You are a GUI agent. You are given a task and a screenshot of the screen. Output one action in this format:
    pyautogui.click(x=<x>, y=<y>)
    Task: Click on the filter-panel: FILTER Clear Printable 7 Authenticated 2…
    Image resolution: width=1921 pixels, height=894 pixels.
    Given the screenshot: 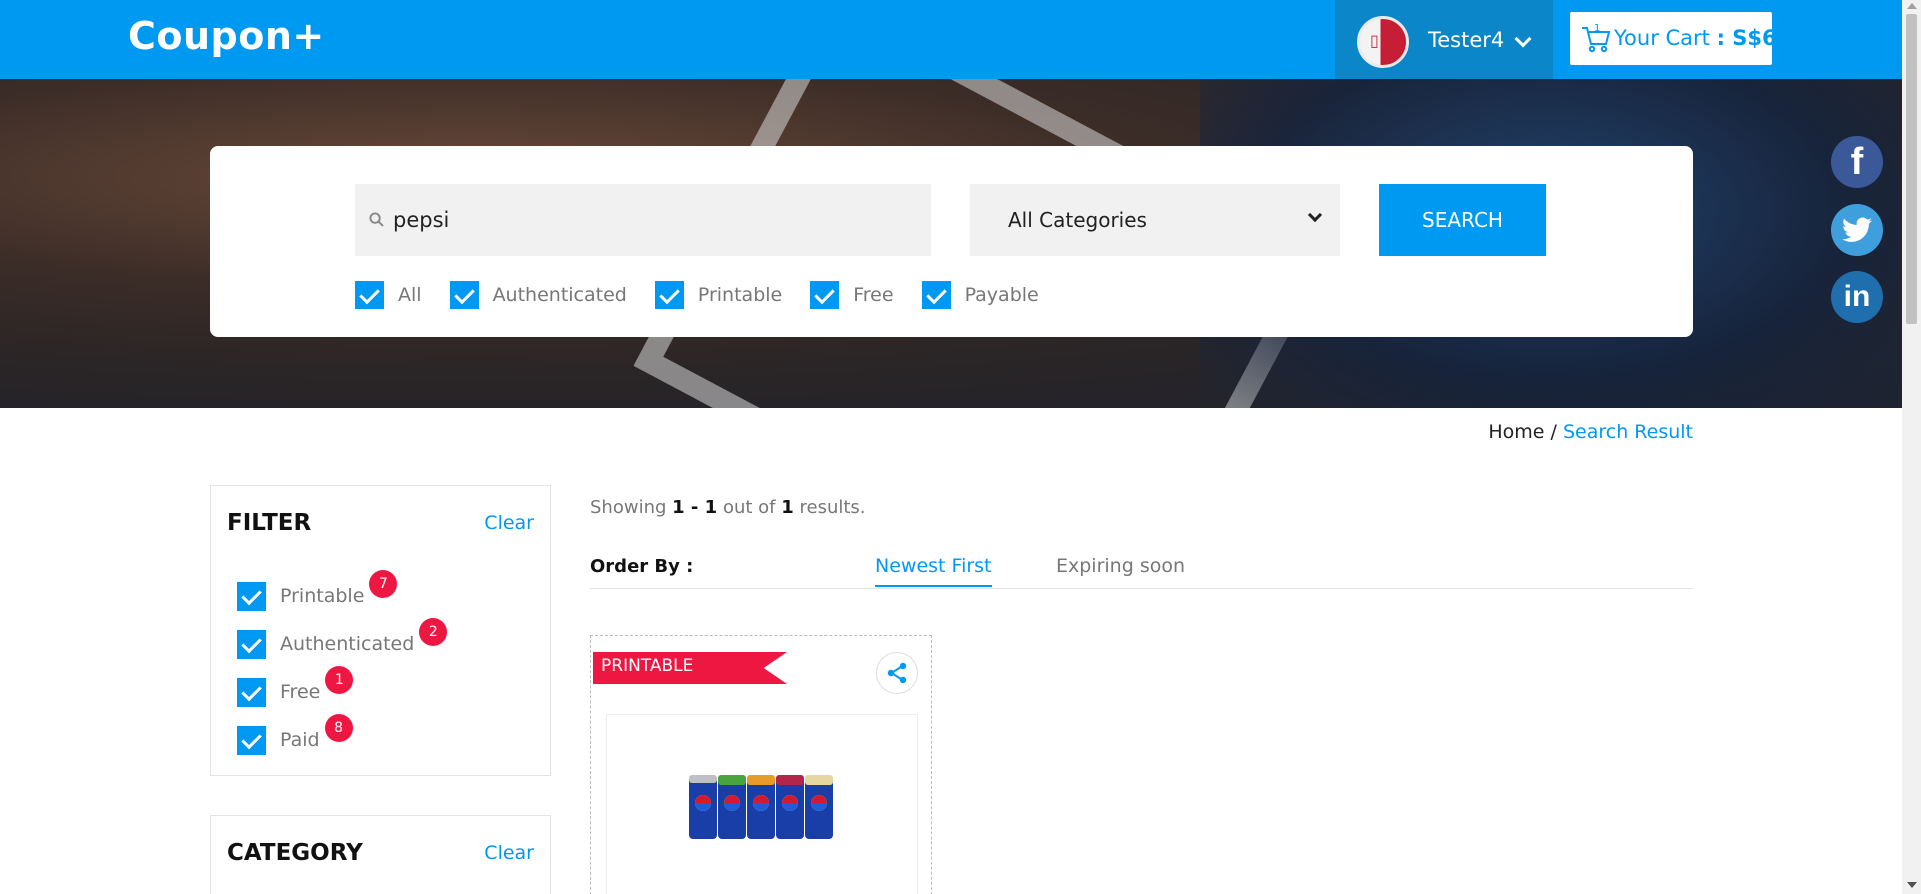 What is the action you would take?
    pyautogui.click(x=380, y=630)
    